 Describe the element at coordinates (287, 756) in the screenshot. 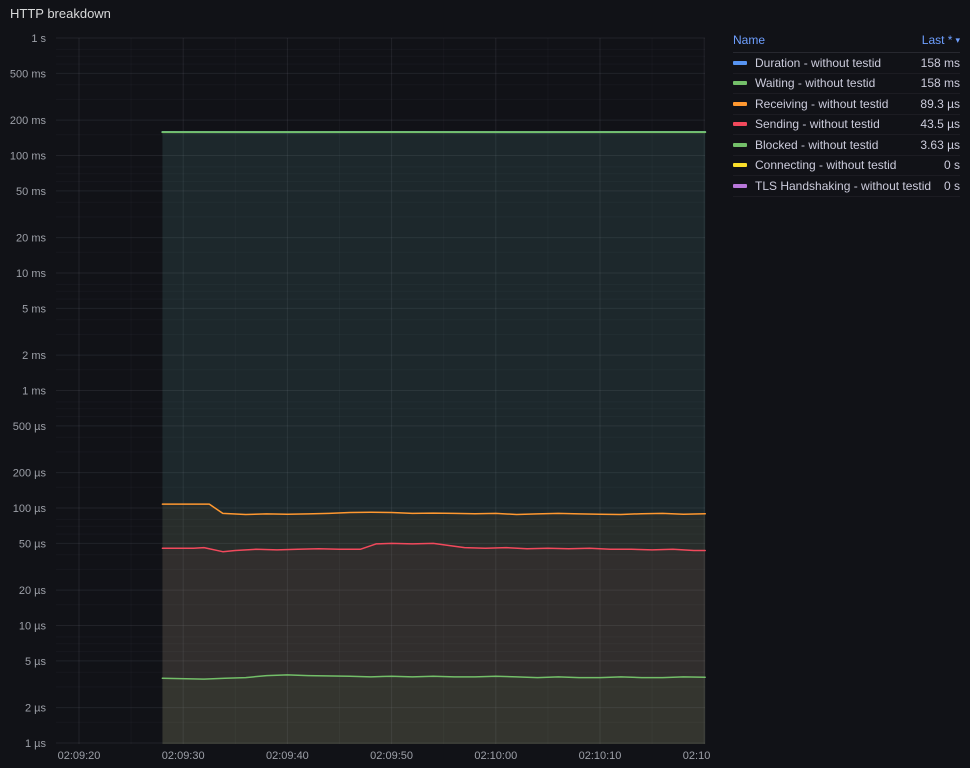

I see `x-axis-label: 02:09:40` at that location.